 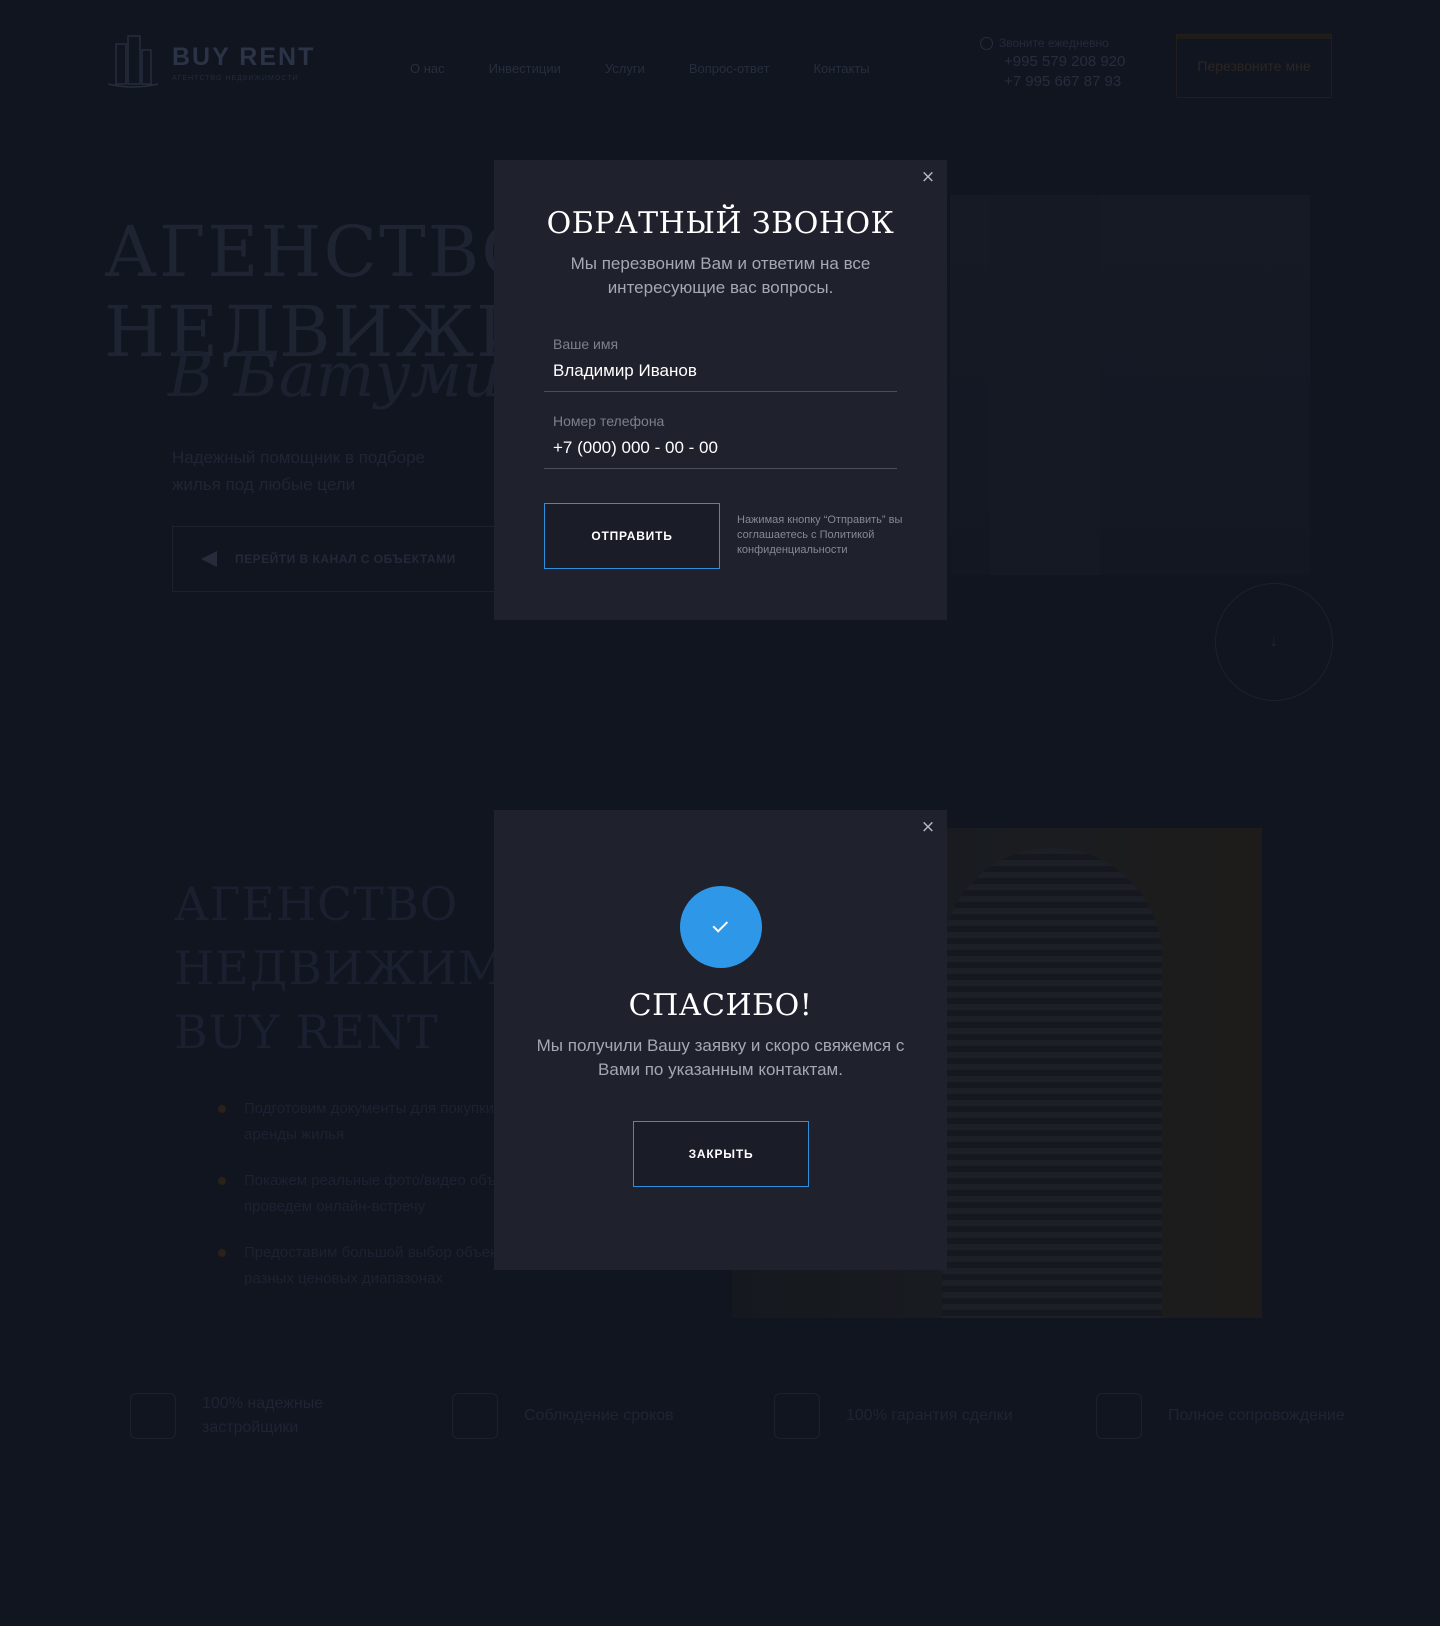 I want to click on check-icon, so click(x=720, y=925).